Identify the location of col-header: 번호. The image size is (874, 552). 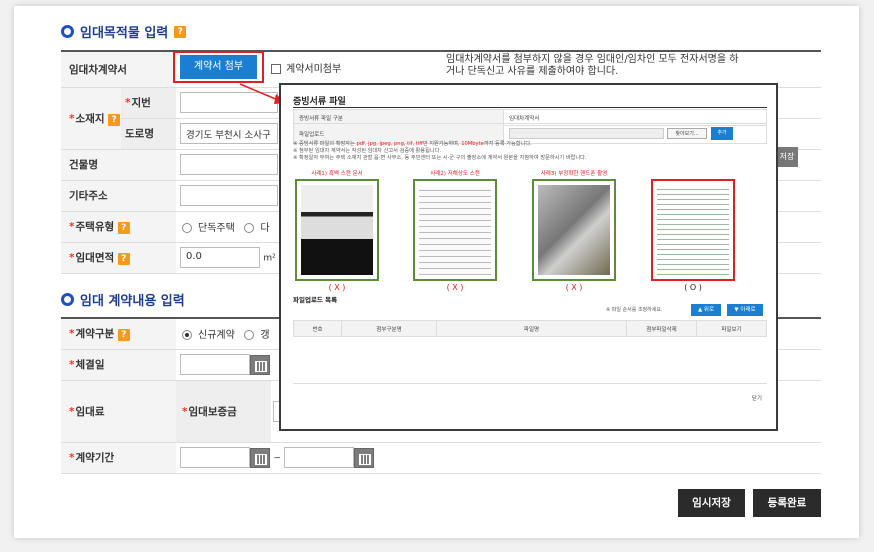
(317, 328).